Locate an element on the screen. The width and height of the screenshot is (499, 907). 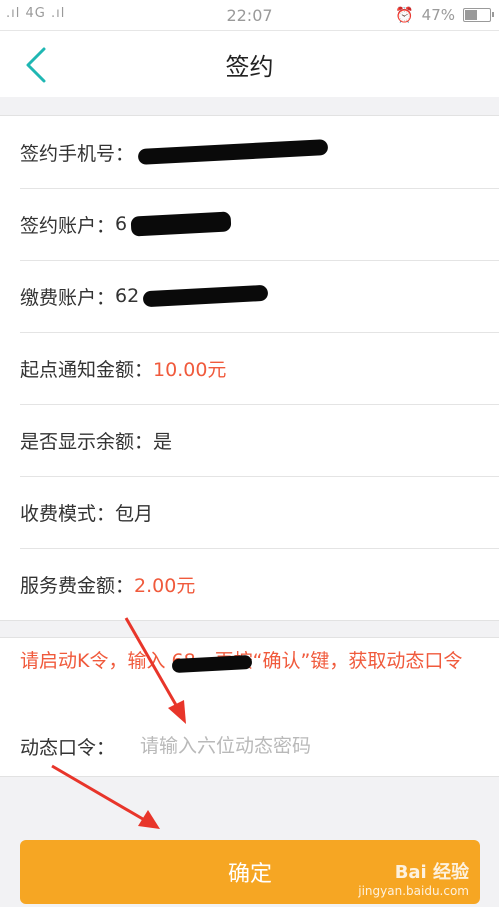
battery-icon is located at coordinates (478, 15).